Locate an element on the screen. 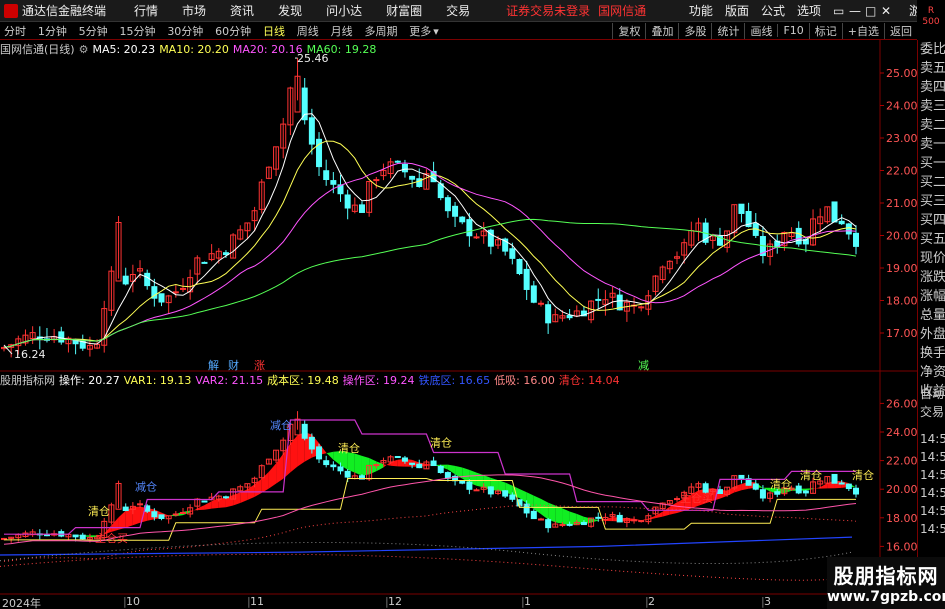 The image size is (945, 609). tool-add-watchlist: +自选 is located at coordinates (862, 30).